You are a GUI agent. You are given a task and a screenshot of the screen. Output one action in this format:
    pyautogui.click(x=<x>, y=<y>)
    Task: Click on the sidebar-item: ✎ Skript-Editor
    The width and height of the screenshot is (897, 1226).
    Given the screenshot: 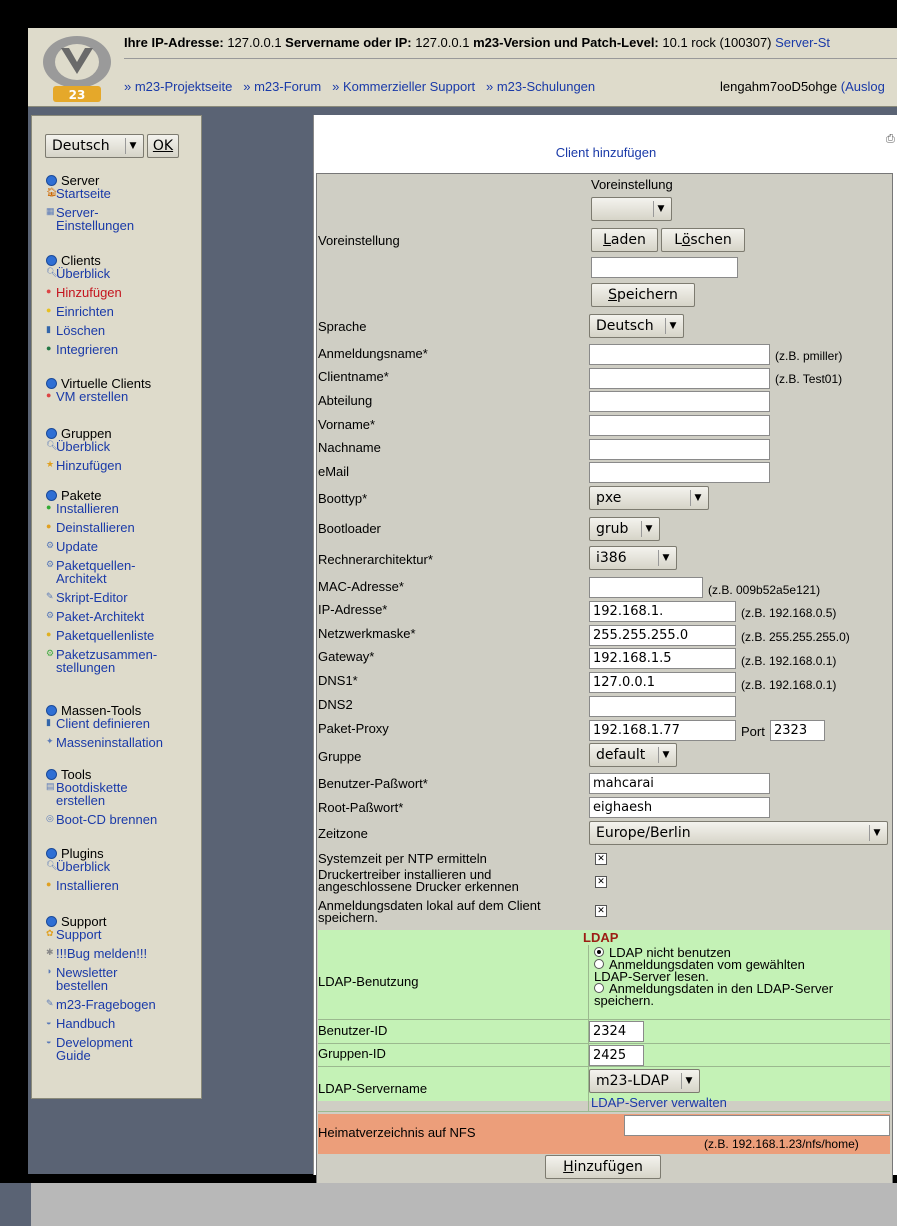 What is the action you would take?
    pyautogui.click(x=101, y=597)
    